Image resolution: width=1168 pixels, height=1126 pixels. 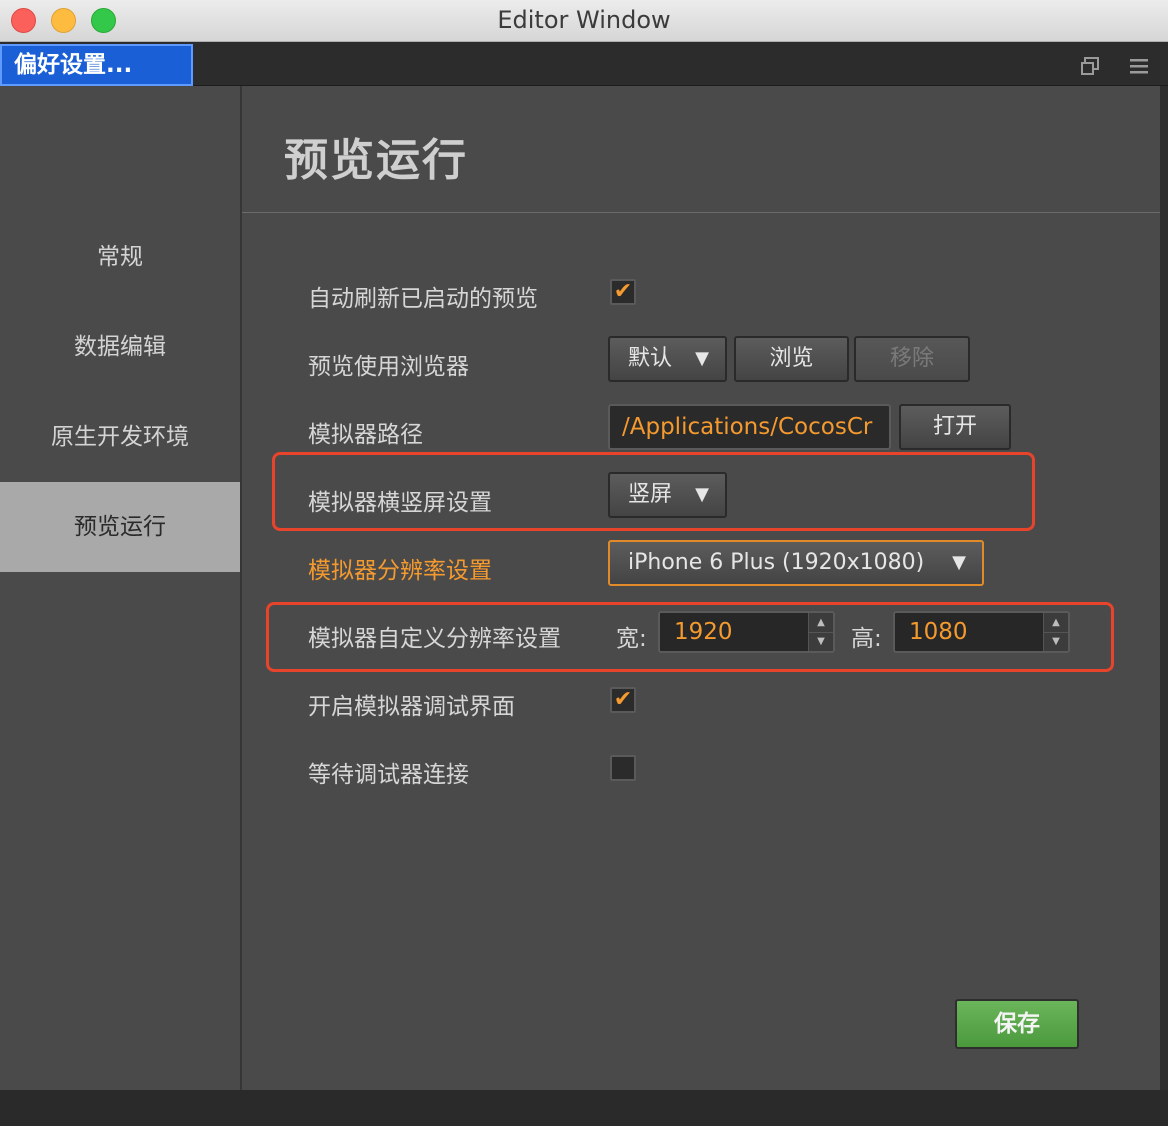 I want to click on resolution-label: 模拟器分辨率设置, so click(x=400, y=571).